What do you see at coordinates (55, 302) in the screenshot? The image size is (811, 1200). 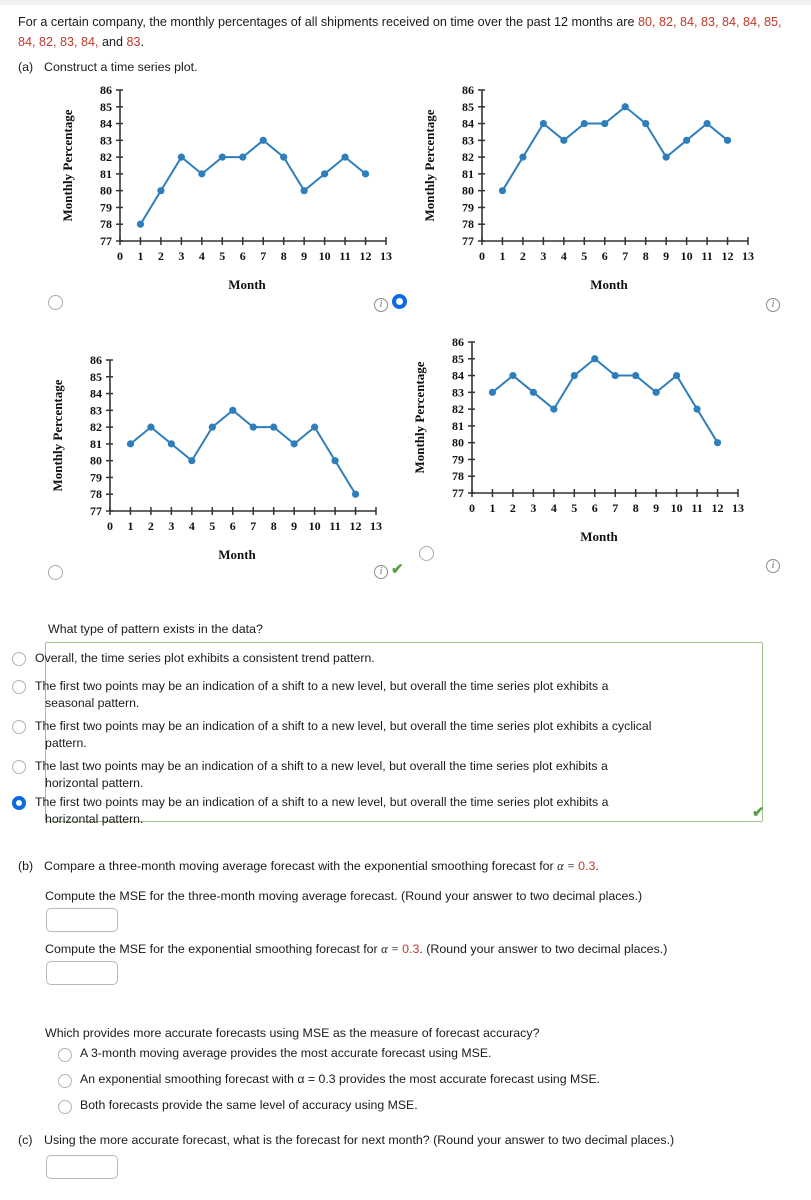 I see `chart-a-radio` at bounding box center [55, 302].